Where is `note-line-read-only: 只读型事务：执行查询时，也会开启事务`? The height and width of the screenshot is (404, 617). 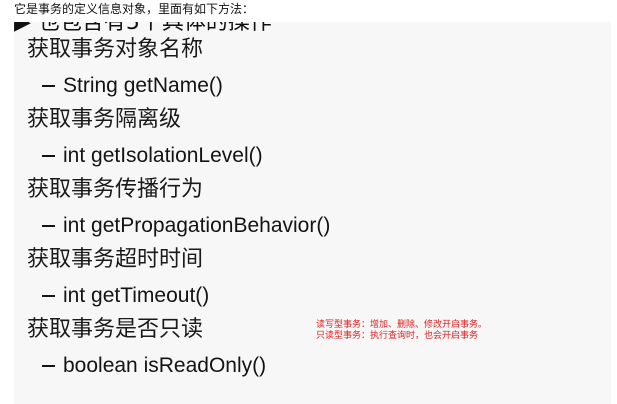
note-line-read-only: 只读型事务：执行查询时，也会开启事务 is located at coordinates (397, 336).